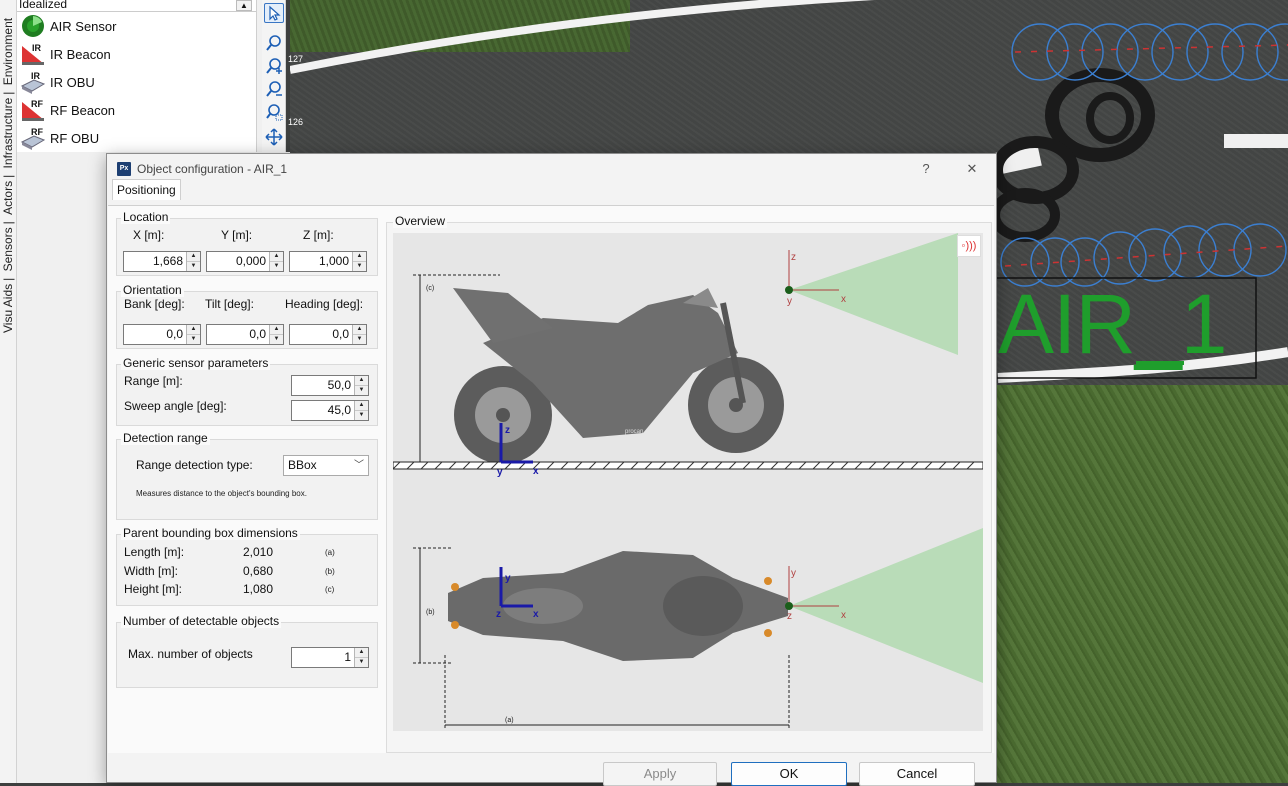  I want to click on svg-text: IR, so click(37, 48).